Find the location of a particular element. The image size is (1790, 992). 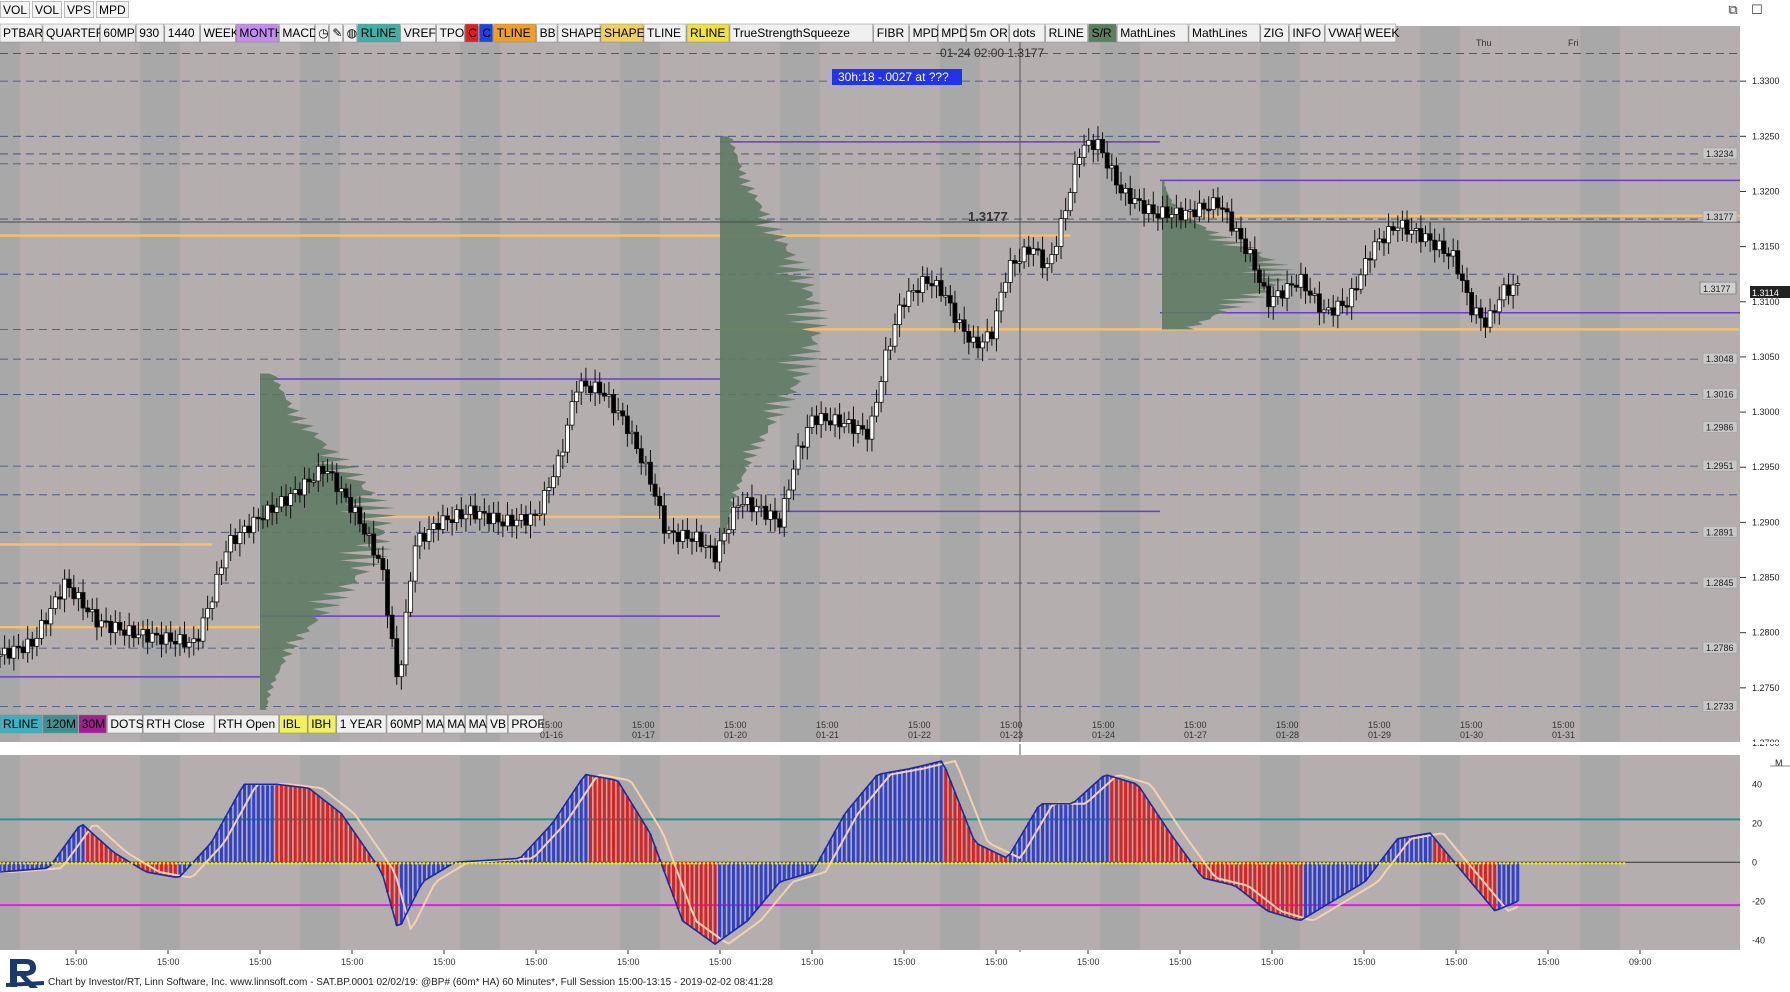

toolbar-button-label: PTBAR is located at coordinates (23, 33).